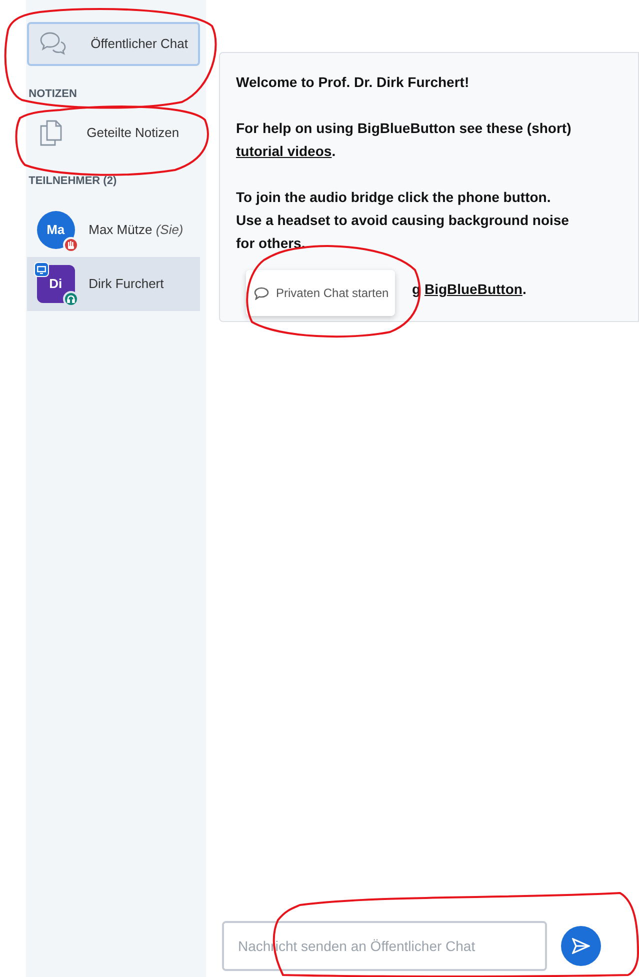 This screenshot has height=977, width=639. I want to click on avatar: Ma, so click(55, 230).